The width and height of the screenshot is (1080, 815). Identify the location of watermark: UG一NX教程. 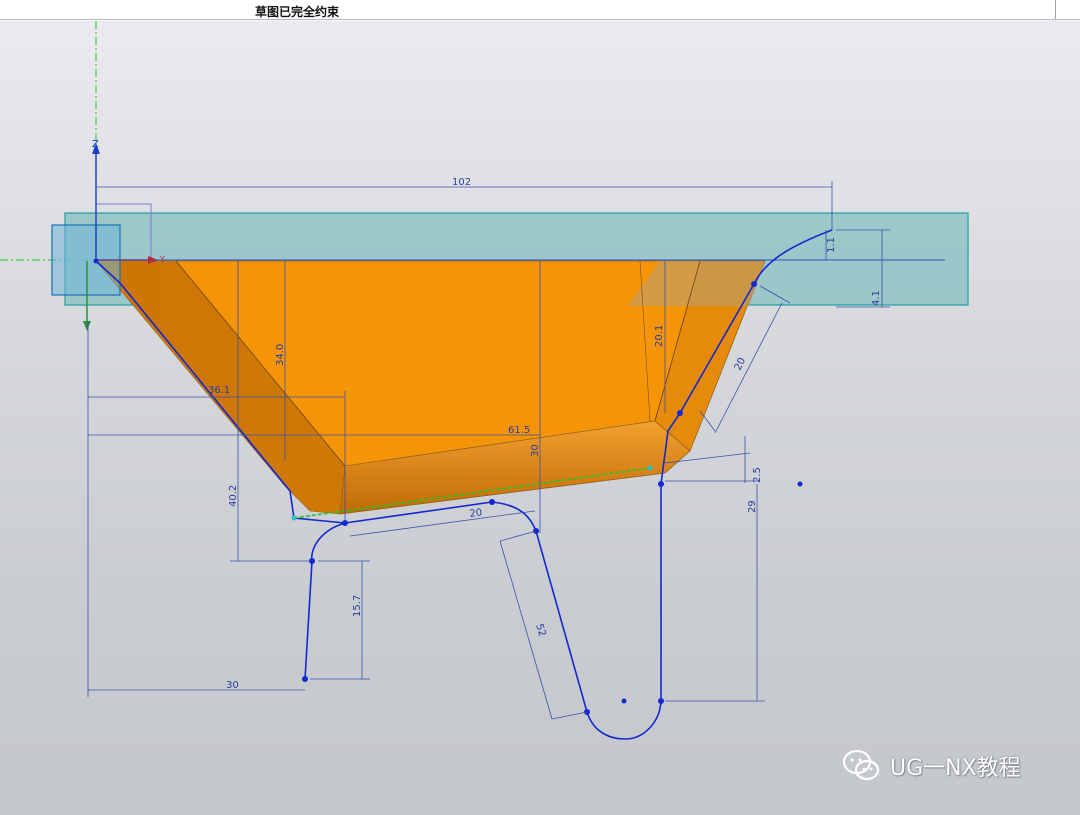
(931, 766).